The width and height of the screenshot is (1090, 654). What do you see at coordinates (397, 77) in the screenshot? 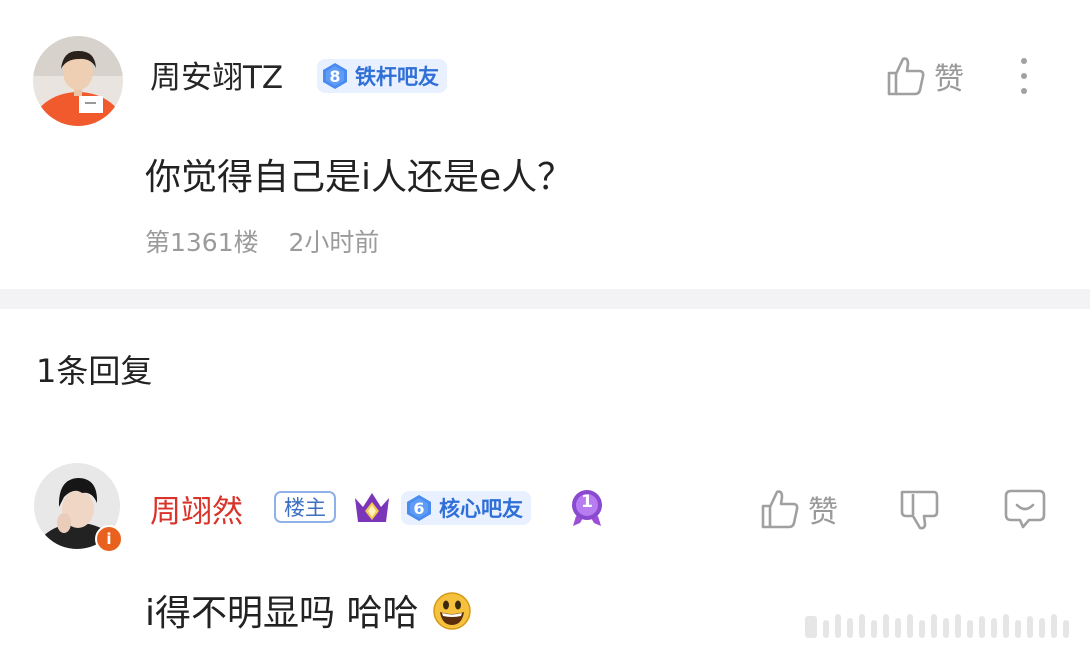
I see `post-level-title: 铁杆吧友` at bounding box center [397, 77].